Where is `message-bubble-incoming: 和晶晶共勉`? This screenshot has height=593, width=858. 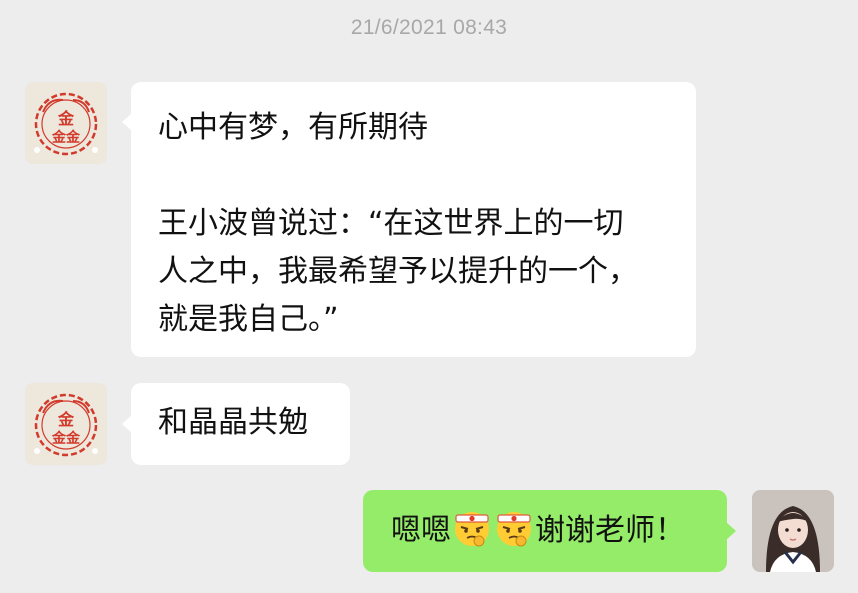
message-bubble-incoming: 和晶晶共勉 is located at coordinates (236, 424).